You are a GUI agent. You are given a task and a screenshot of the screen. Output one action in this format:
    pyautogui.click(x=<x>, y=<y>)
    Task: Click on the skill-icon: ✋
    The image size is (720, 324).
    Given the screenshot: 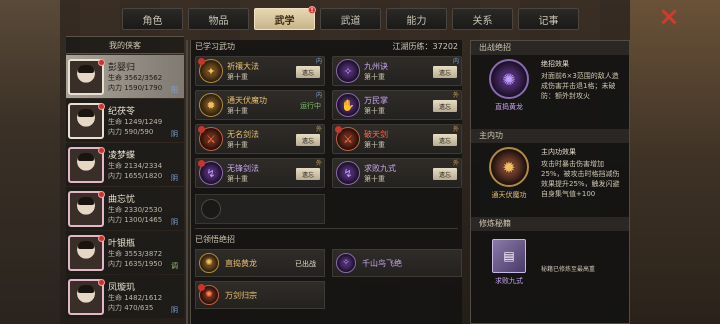 What is the action you would take?
    pyautogui.click(x=348, y=105)
    